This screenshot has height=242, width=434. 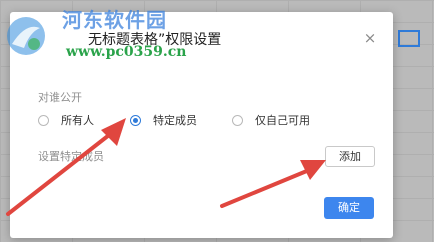 I want to click on radio-label-only-me: 仅自己可用, so click(x=282, y=120).